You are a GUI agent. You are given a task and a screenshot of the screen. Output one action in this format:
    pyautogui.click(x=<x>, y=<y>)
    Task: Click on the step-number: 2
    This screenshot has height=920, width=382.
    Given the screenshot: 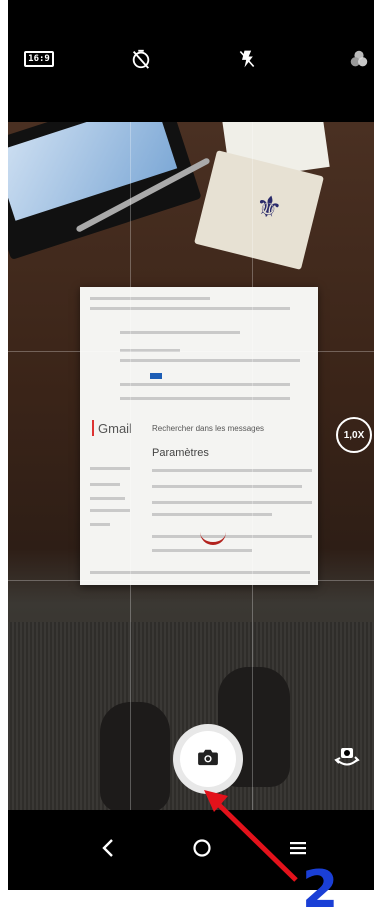 What is the action you would take?
    pyautogui.click(x=320, y=890)
    